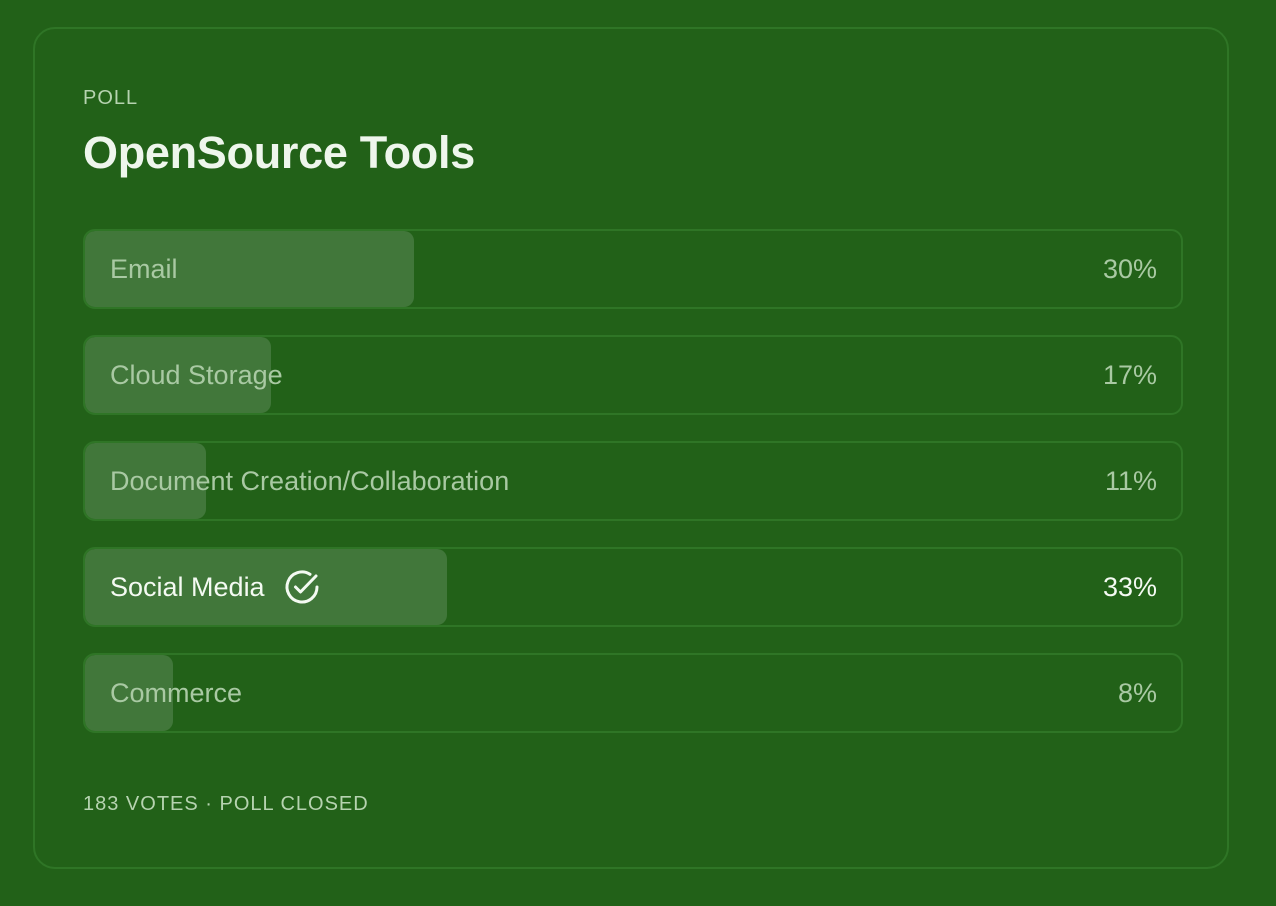 This screenshot has width=1276, height=906. What do you see at coordinates (633, 693) in the screenshot?
I see `poll-option-commerce: Commerce 8%` at bounding box center [633, 693].